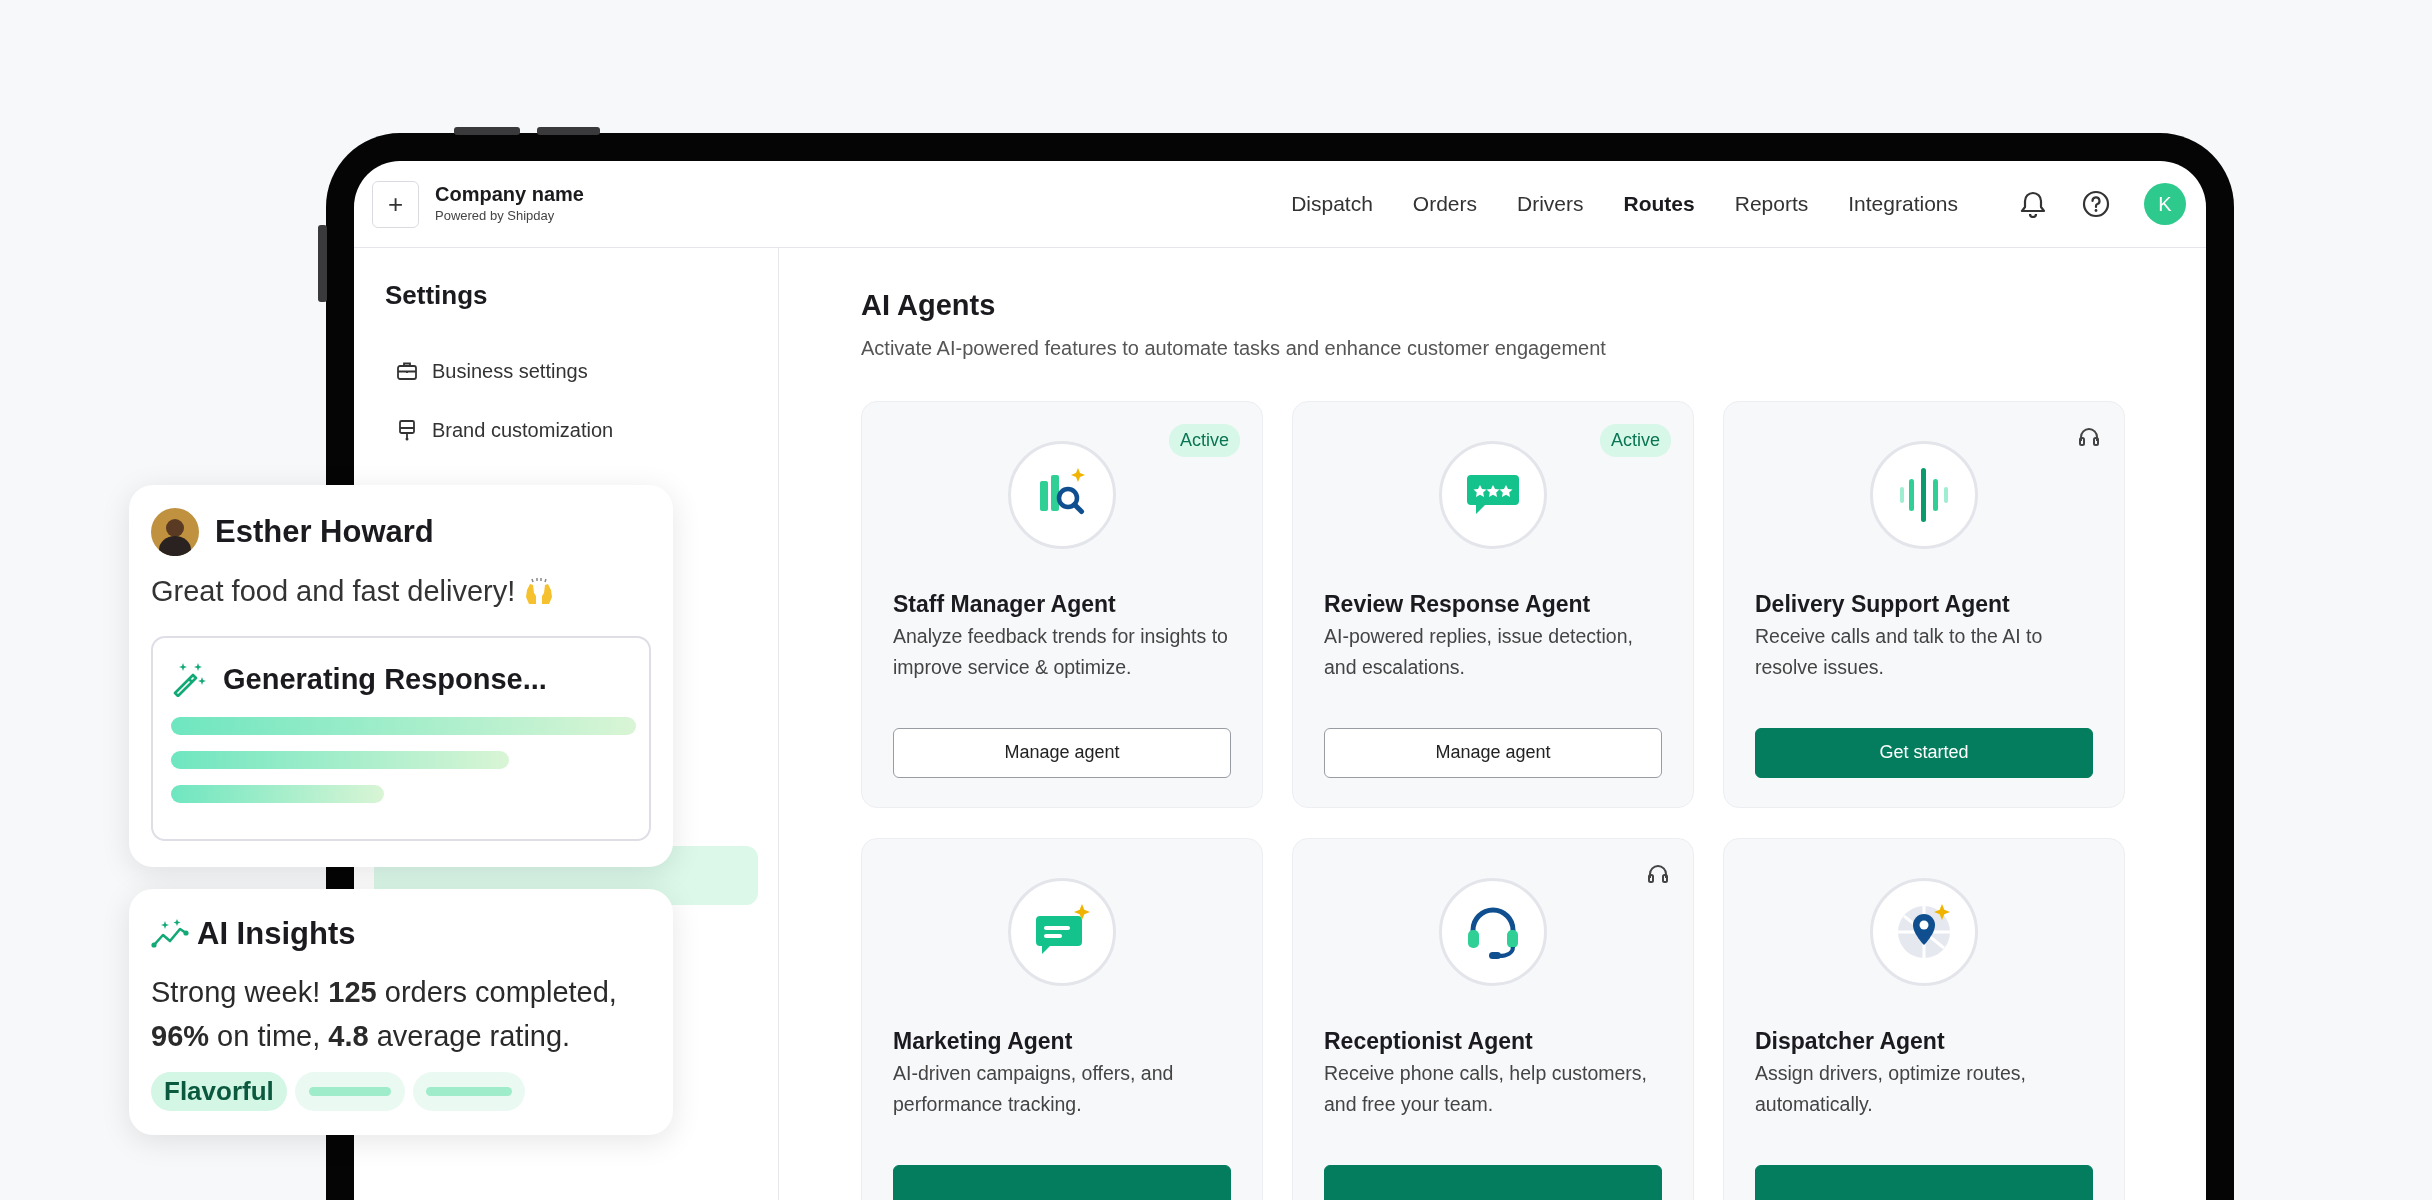  What do you see at coordinates (170, 934) in the screenshot?
I see `trend-sparkle-icon` at bounding box center [170, 934].